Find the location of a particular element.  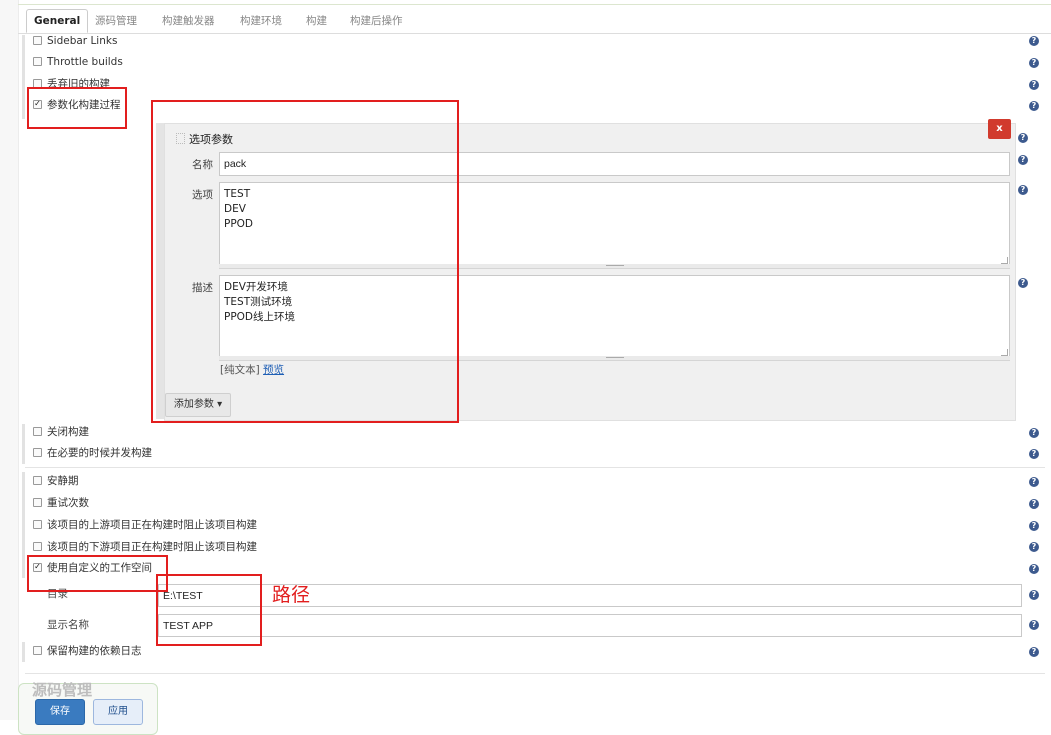

option-label: 安静期 is located at coordinates (63, 481).